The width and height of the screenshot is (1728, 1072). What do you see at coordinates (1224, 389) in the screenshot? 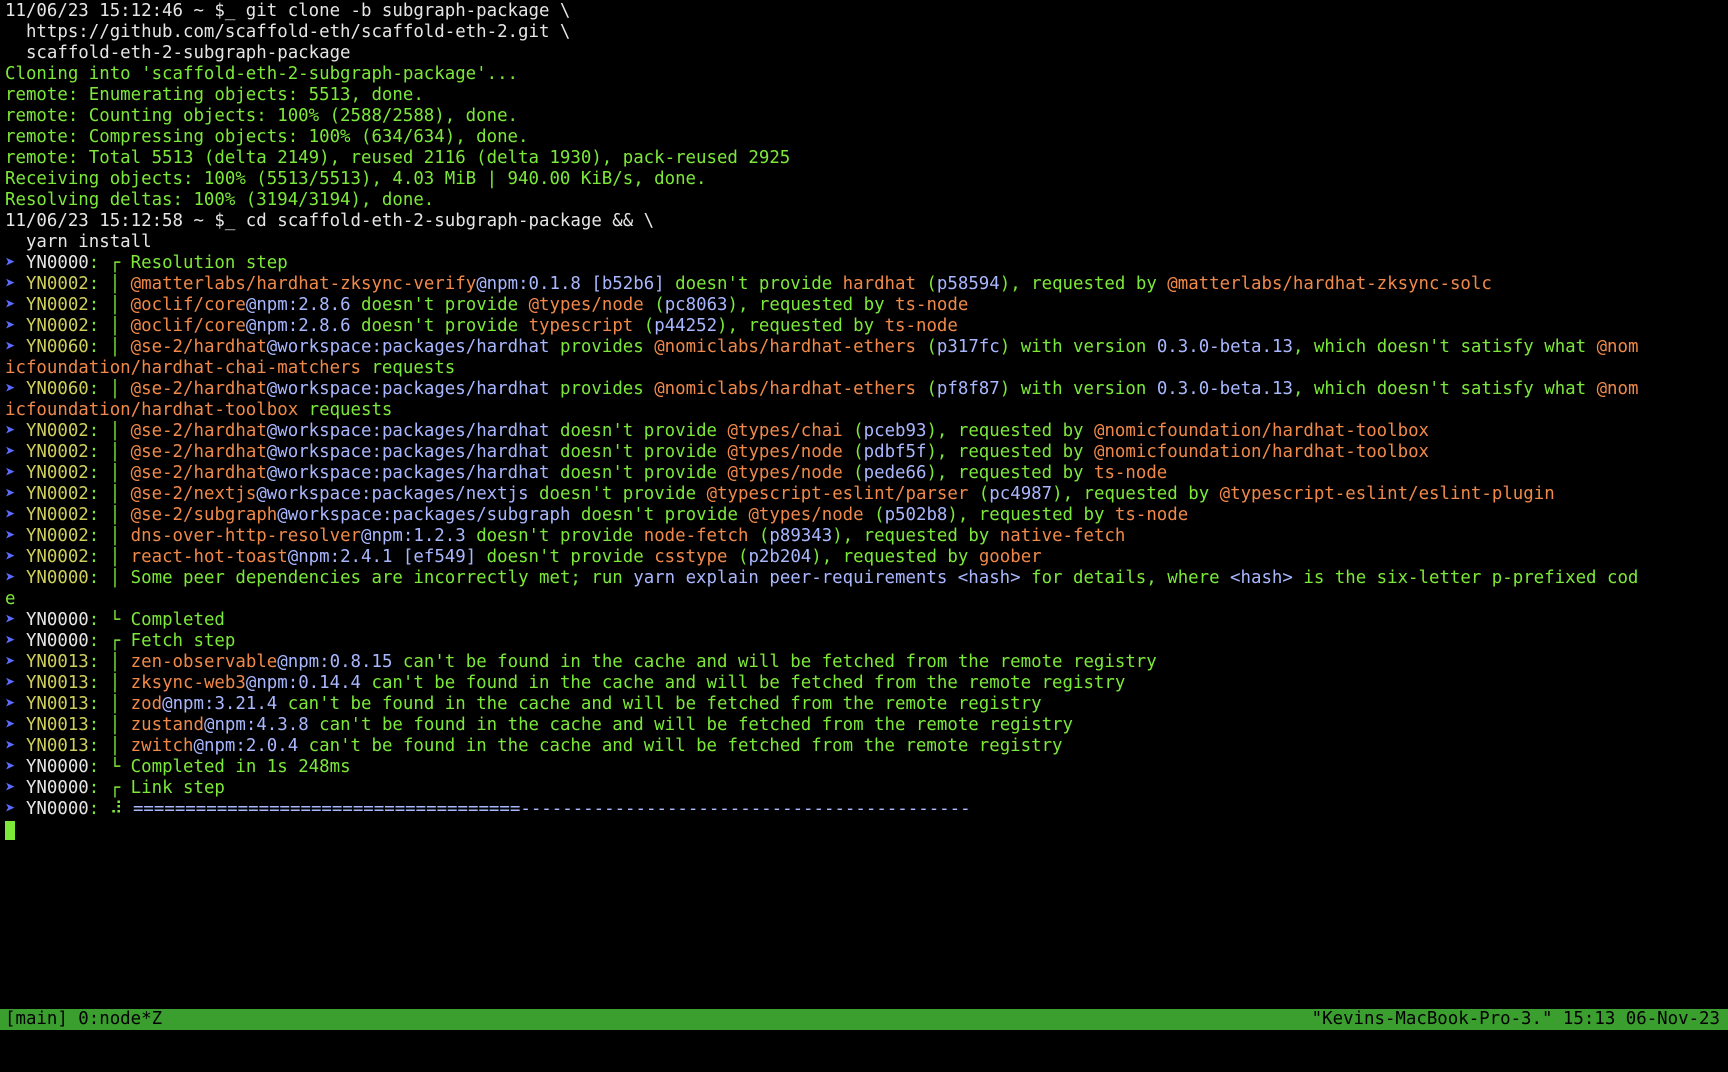
I see `terminal-text-segment: 0.3.0-beta.13` at bounding box center [1224, 389].